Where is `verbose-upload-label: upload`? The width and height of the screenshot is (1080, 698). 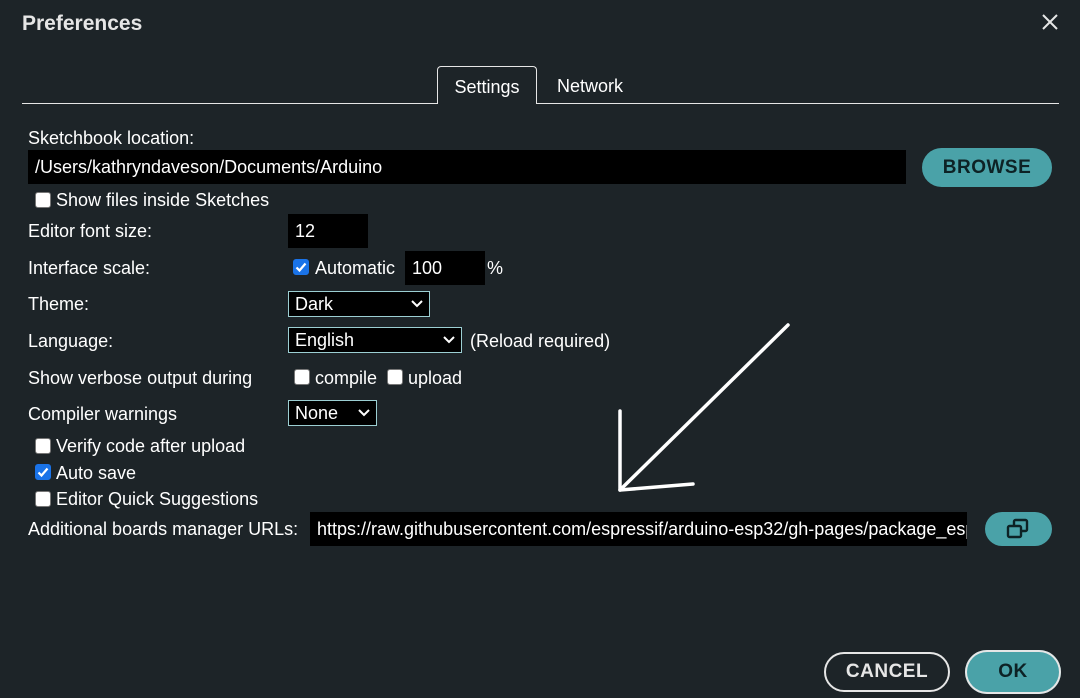
verbose-upload-label: upload is located at coordinates (435, 378).